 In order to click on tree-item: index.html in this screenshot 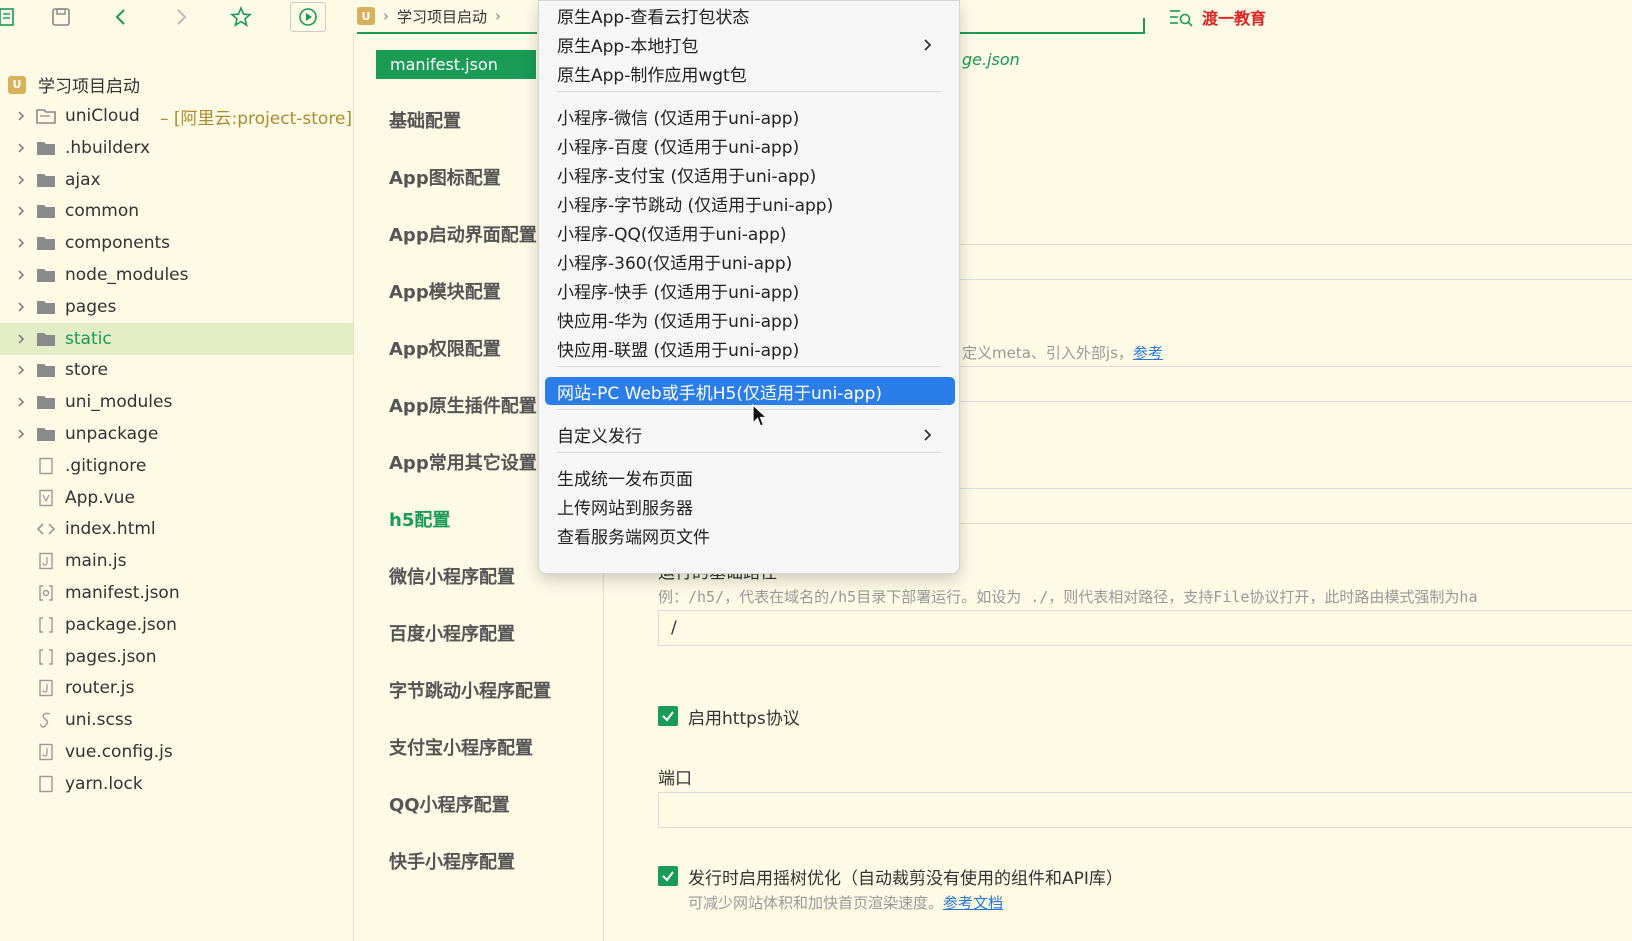, I will do `click(176, 529)`.